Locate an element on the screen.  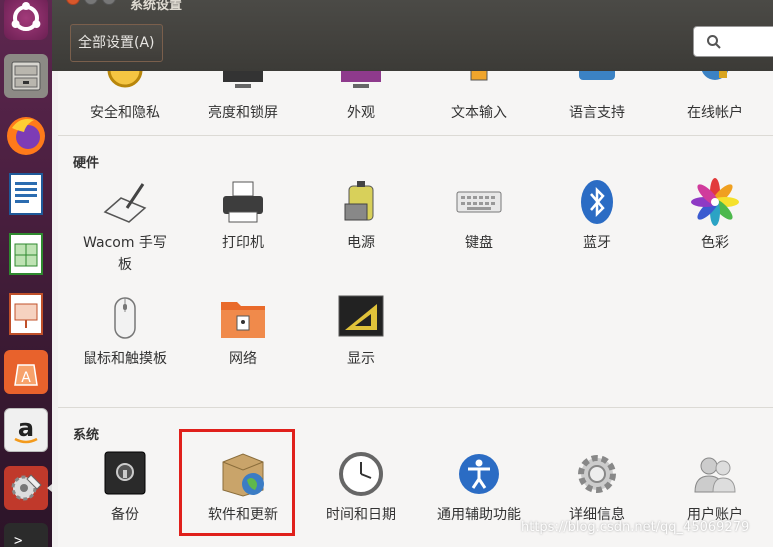
item-printers: 打印机 is located at coordinates (243, 216).